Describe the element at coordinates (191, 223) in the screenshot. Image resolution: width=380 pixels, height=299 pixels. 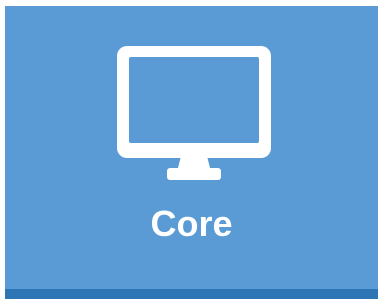
I see `tile-label: Core` at that location.